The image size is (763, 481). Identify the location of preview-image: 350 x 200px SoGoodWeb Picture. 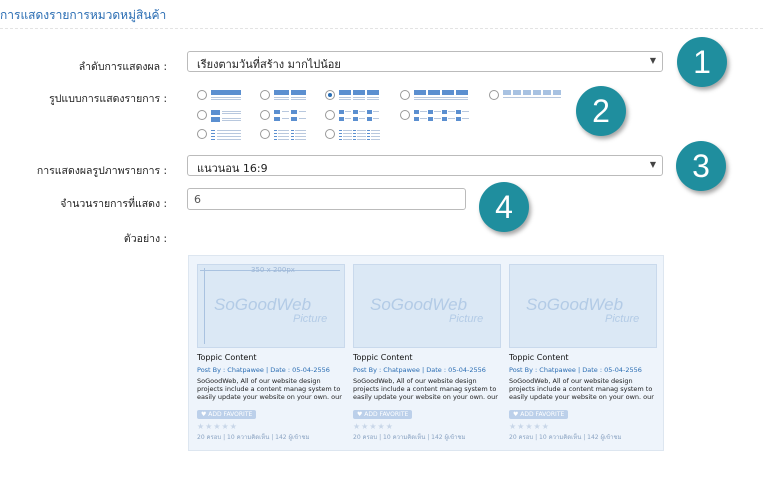
(271, 306).